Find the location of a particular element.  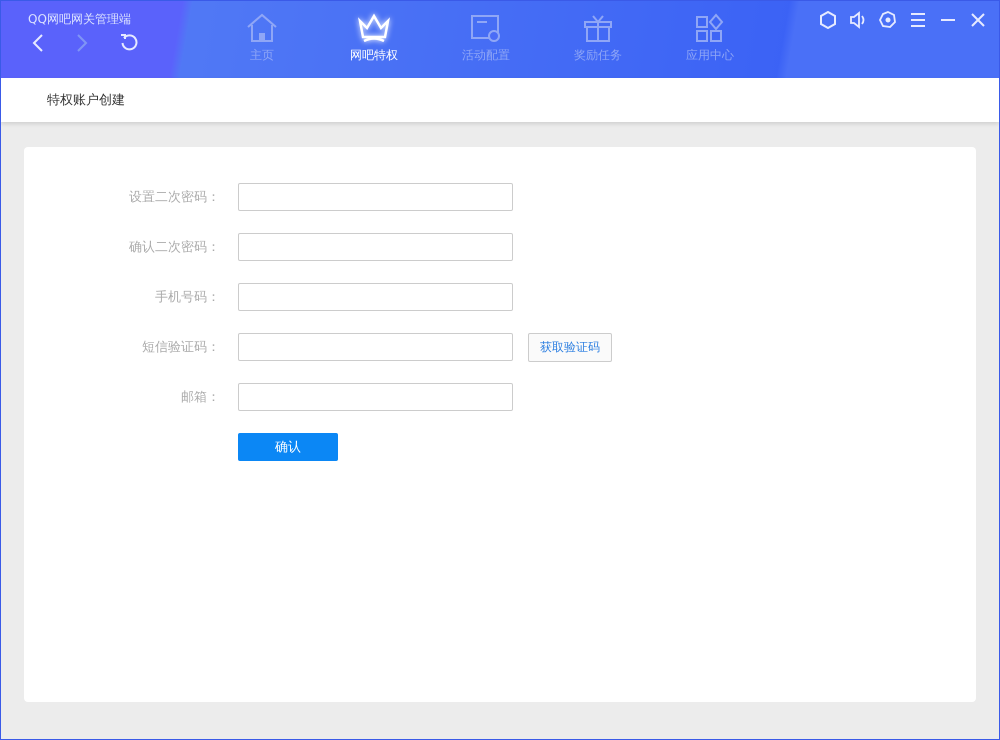

nav-tab: 主页 is located at coordinates (262, 39).